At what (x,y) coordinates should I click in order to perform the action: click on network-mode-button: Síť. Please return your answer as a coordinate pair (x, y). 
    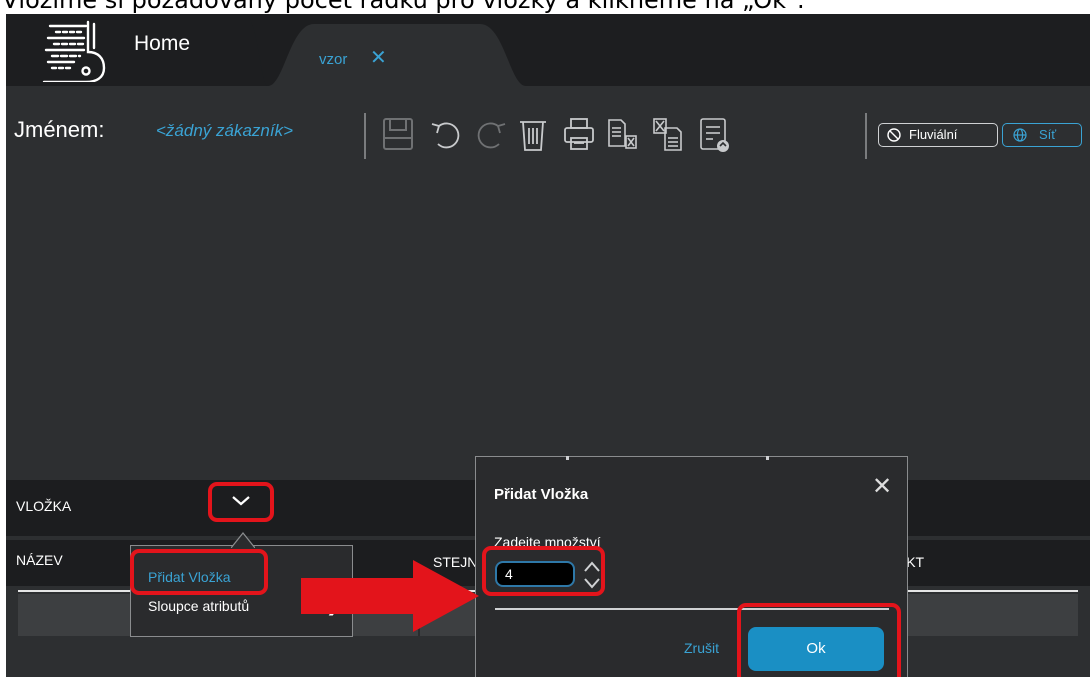
    Looking at the image, I should click on (1042, 135).